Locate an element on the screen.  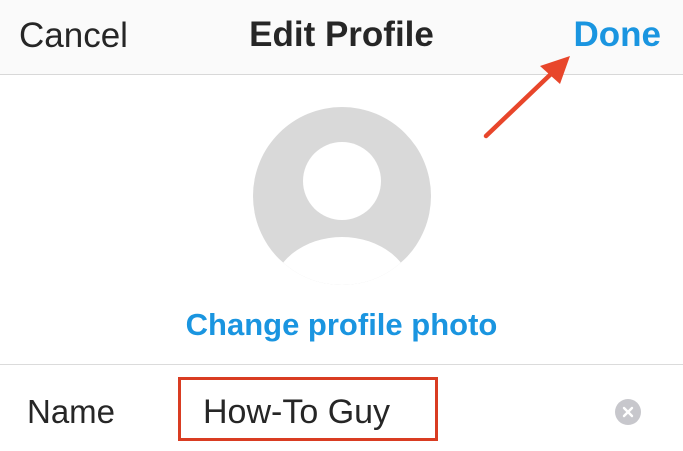
divider is located at coordinates (341, 364).